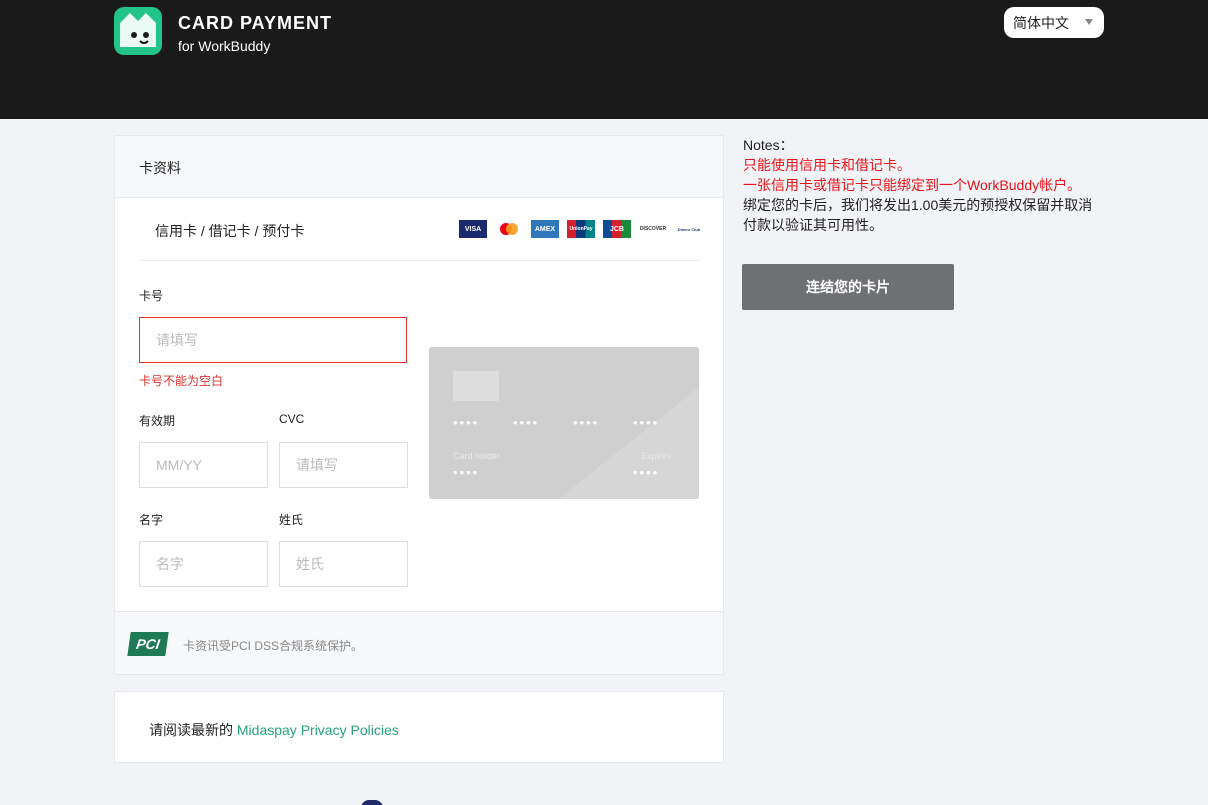 The image size is (1208, 805). Describe the element at coordinates (419, 642) in the screenshot. I see `pci-footer: PCI 卡资讯受PCI DSS合规系统保护。` at that location.